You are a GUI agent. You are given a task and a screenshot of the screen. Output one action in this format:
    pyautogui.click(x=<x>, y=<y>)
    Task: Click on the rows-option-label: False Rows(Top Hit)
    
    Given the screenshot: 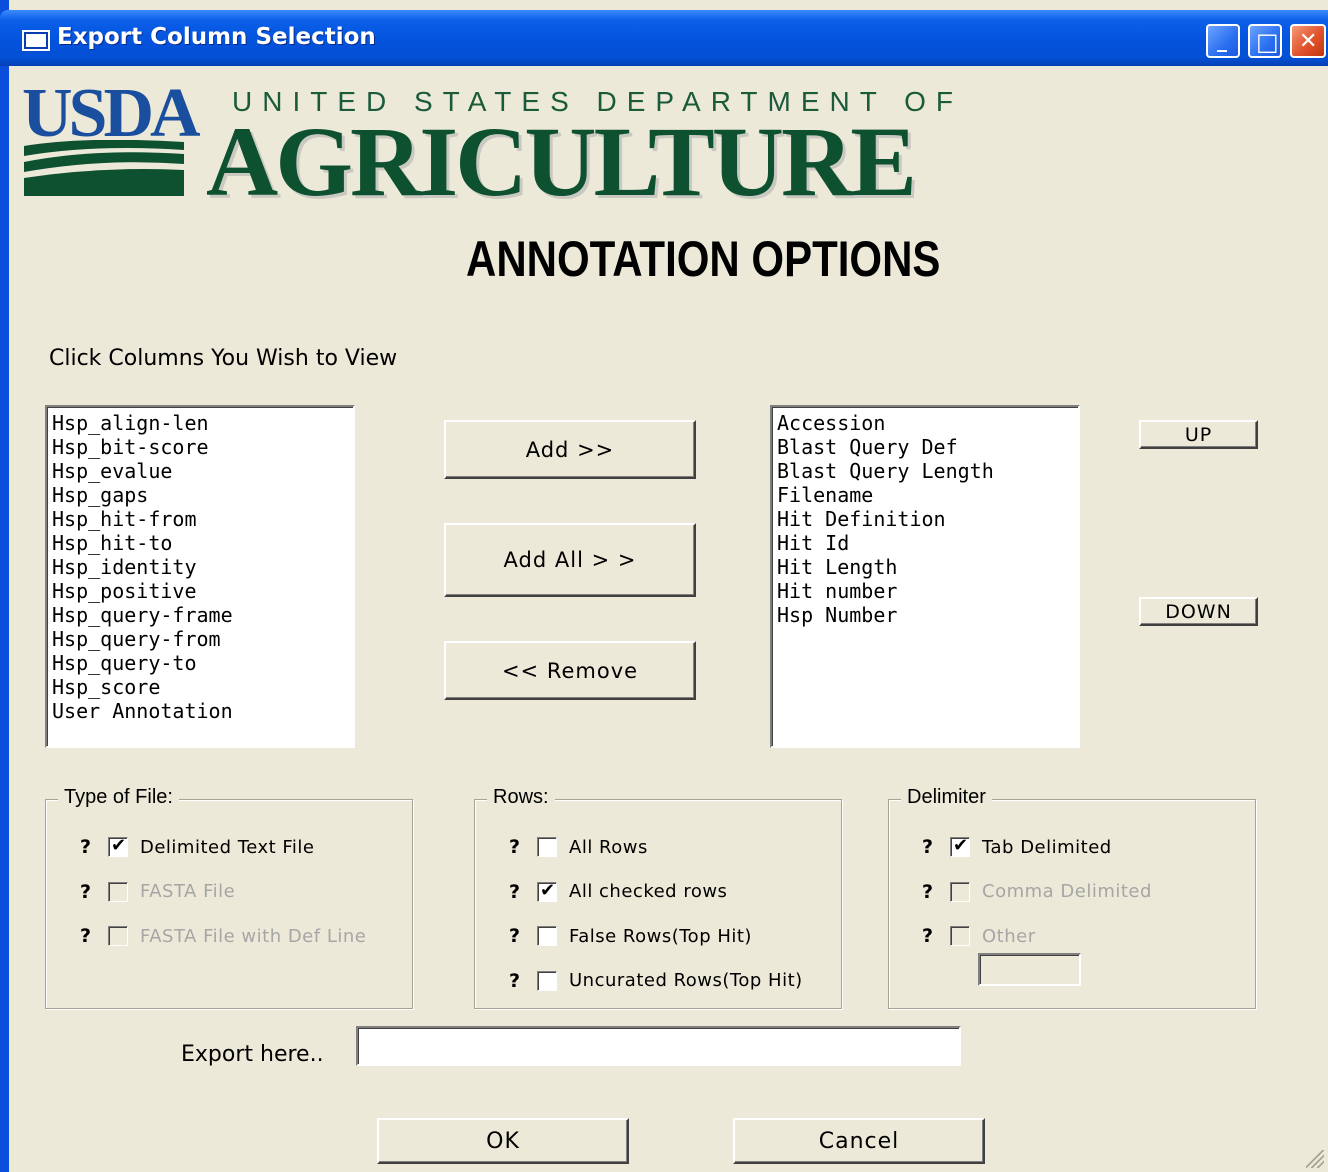 What is the action you would take?
    pyautogui.click(x=660, y=936)
    